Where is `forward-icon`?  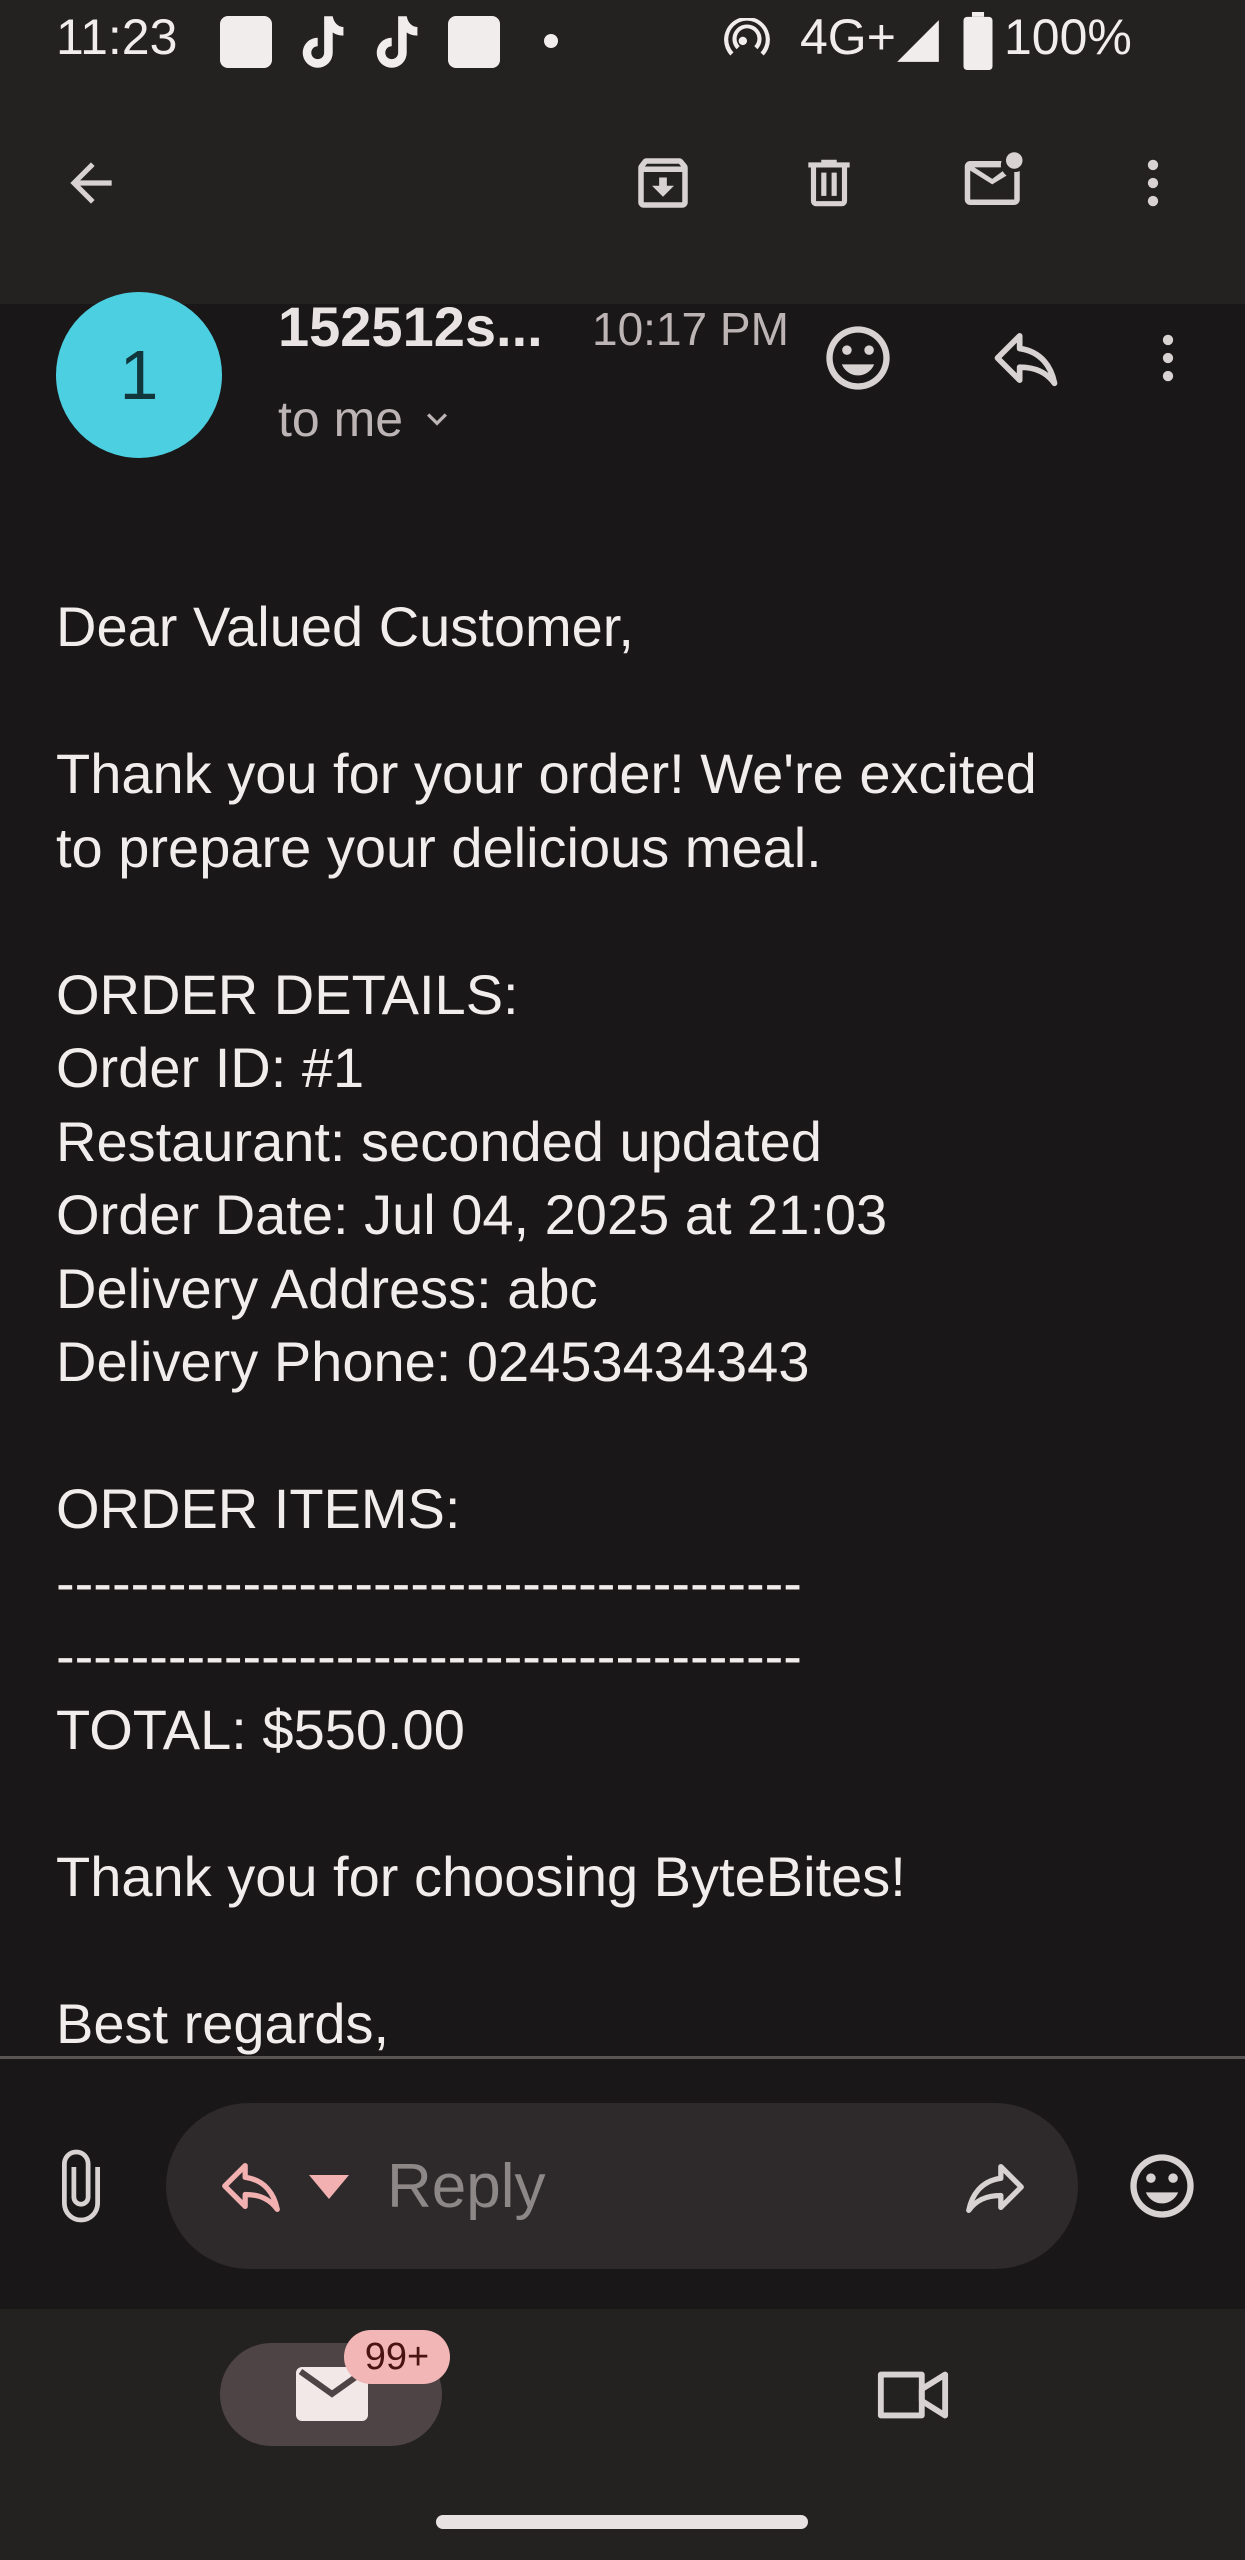 forward-icon is located at coordinates (995, 2188).